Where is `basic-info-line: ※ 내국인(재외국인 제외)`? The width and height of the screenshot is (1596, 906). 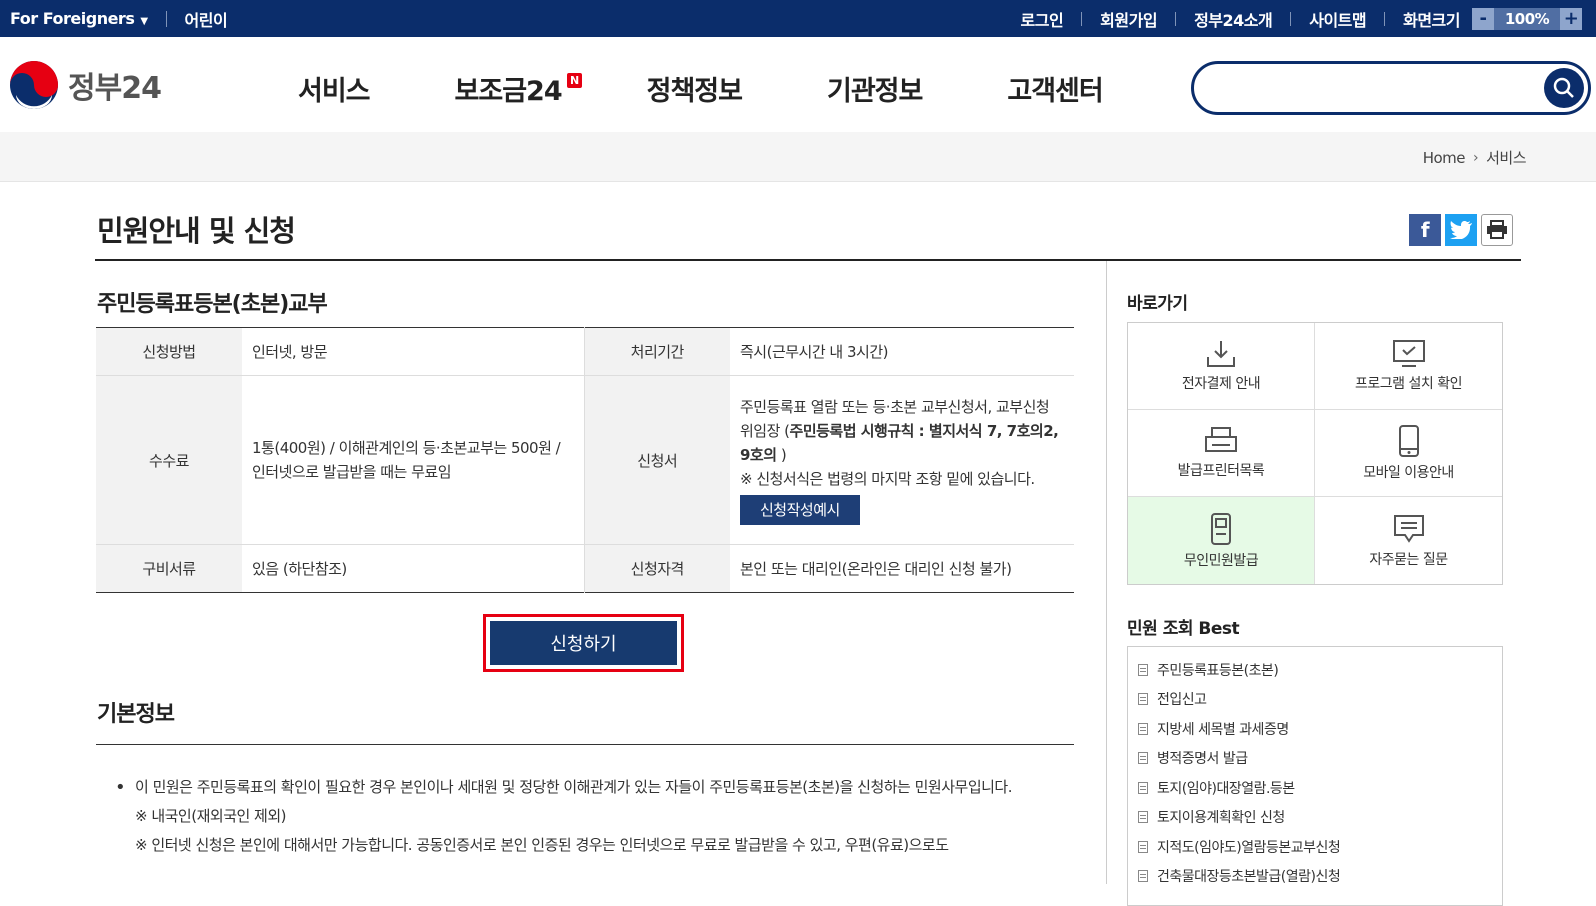
basic-info-line: ※ 내국인(재외국인 제외) is located at coordinates (211, 816).